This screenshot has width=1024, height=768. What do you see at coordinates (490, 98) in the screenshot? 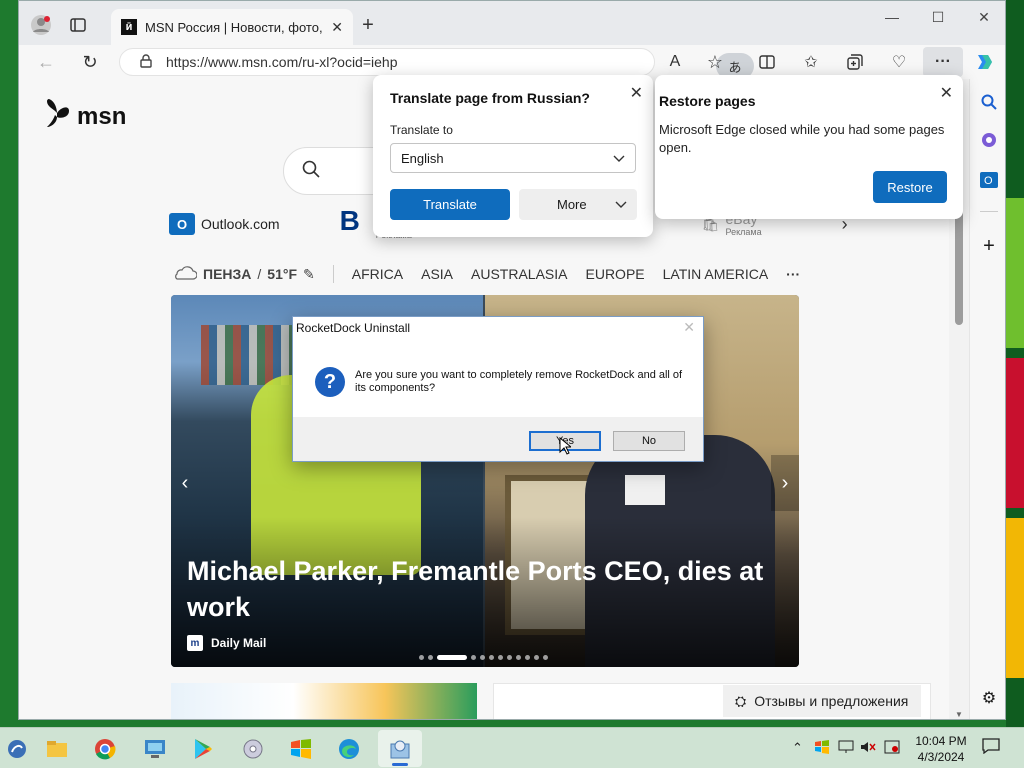
I see `translate-popup-title: Translate page from Russian?` at bounding box center [490, 98].